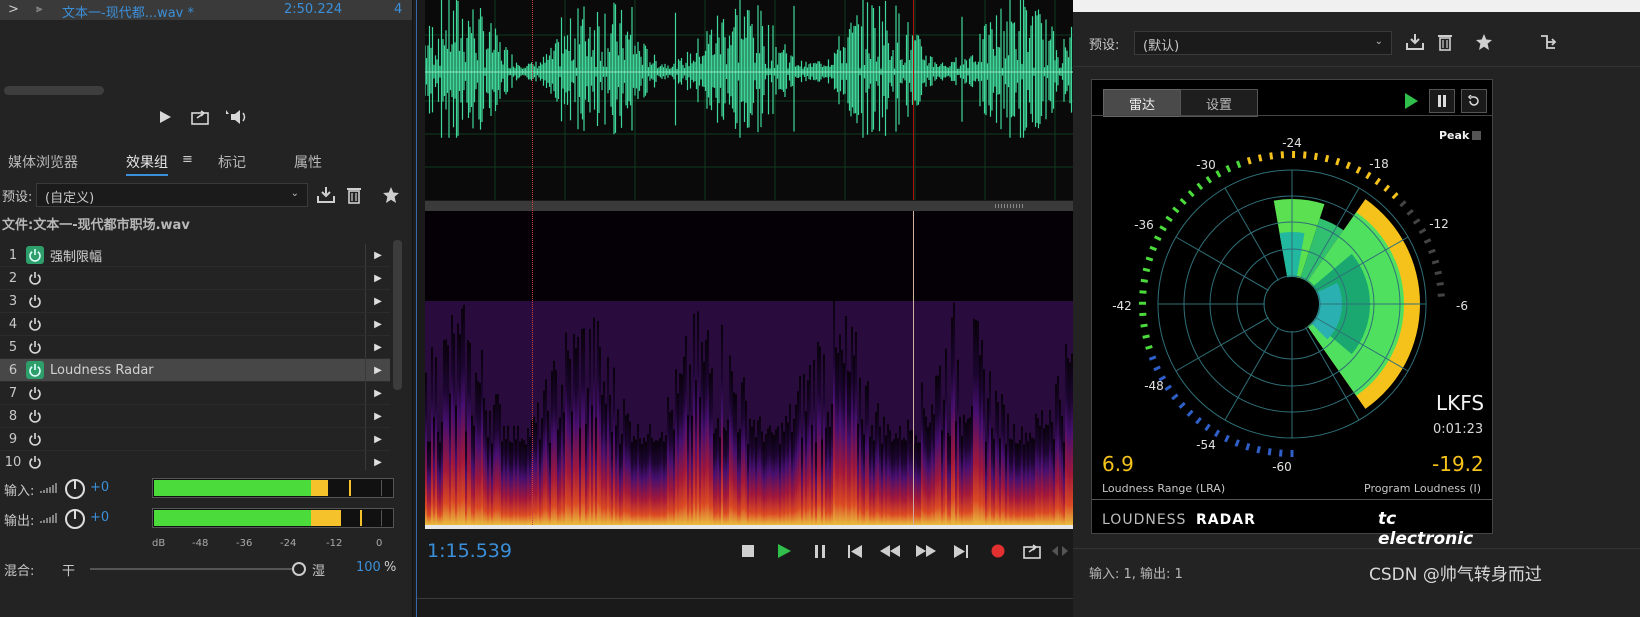  What do you see at coordinates (1226, 520) in the screenshot?
I see `brand-radar: RADAR` at bounding box center [1226, 520].